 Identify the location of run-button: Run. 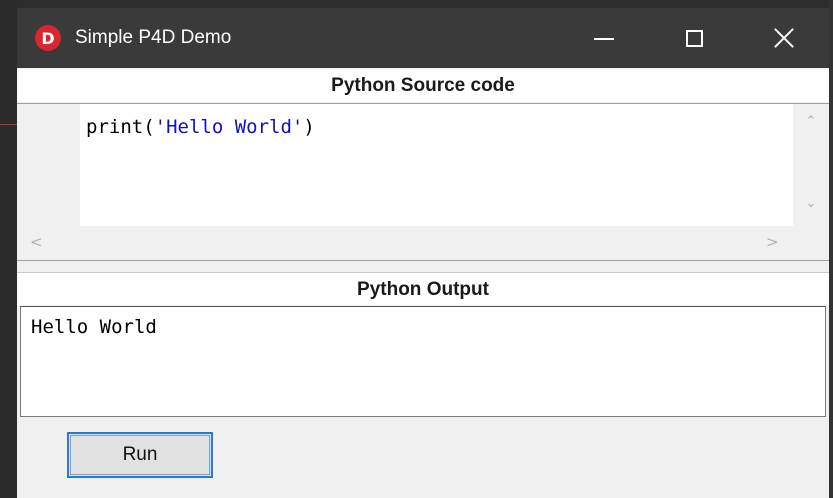
(140, 455).